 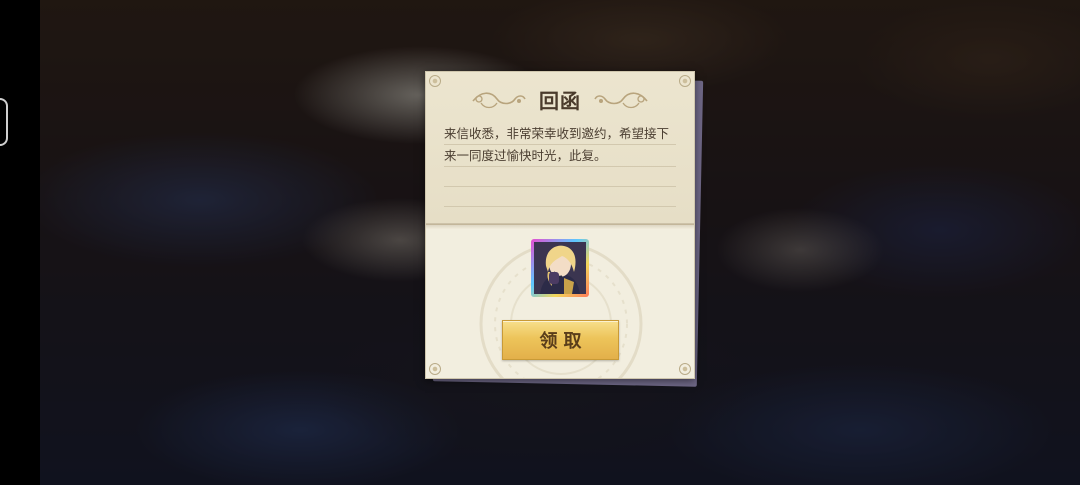 I want to click on character-portrait-blonde-icon, so click(x=560, y=268).